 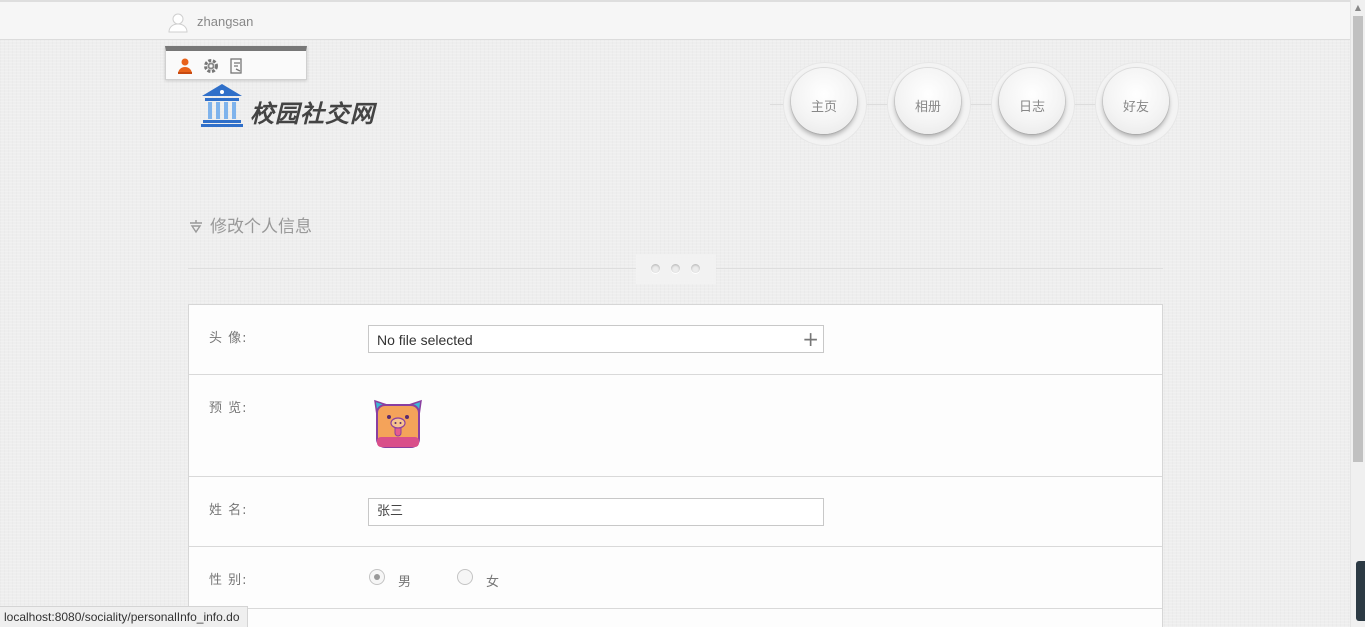 What do you see at coordinates (178, 22) in the screenshot?
I see `user-avatar-icon` at bounding box center [178, 22].